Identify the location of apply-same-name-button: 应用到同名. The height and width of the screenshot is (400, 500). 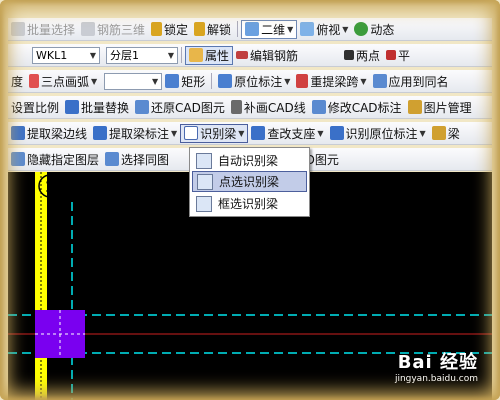
(411, 81).